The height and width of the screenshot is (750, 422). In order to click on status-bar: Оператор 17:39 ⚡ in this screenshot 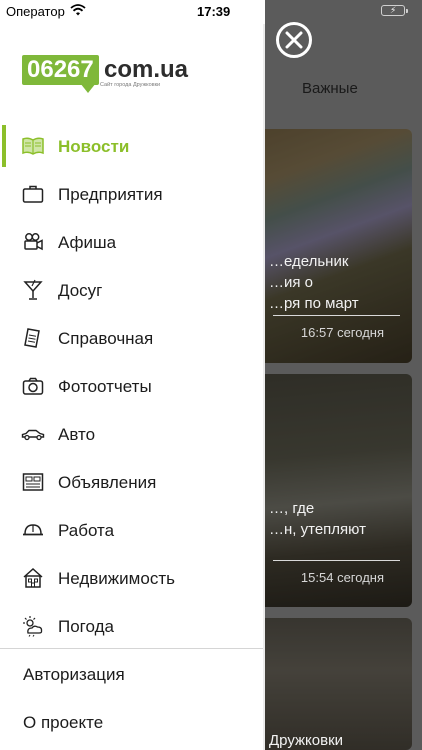, I will do `click(211, 12)`.